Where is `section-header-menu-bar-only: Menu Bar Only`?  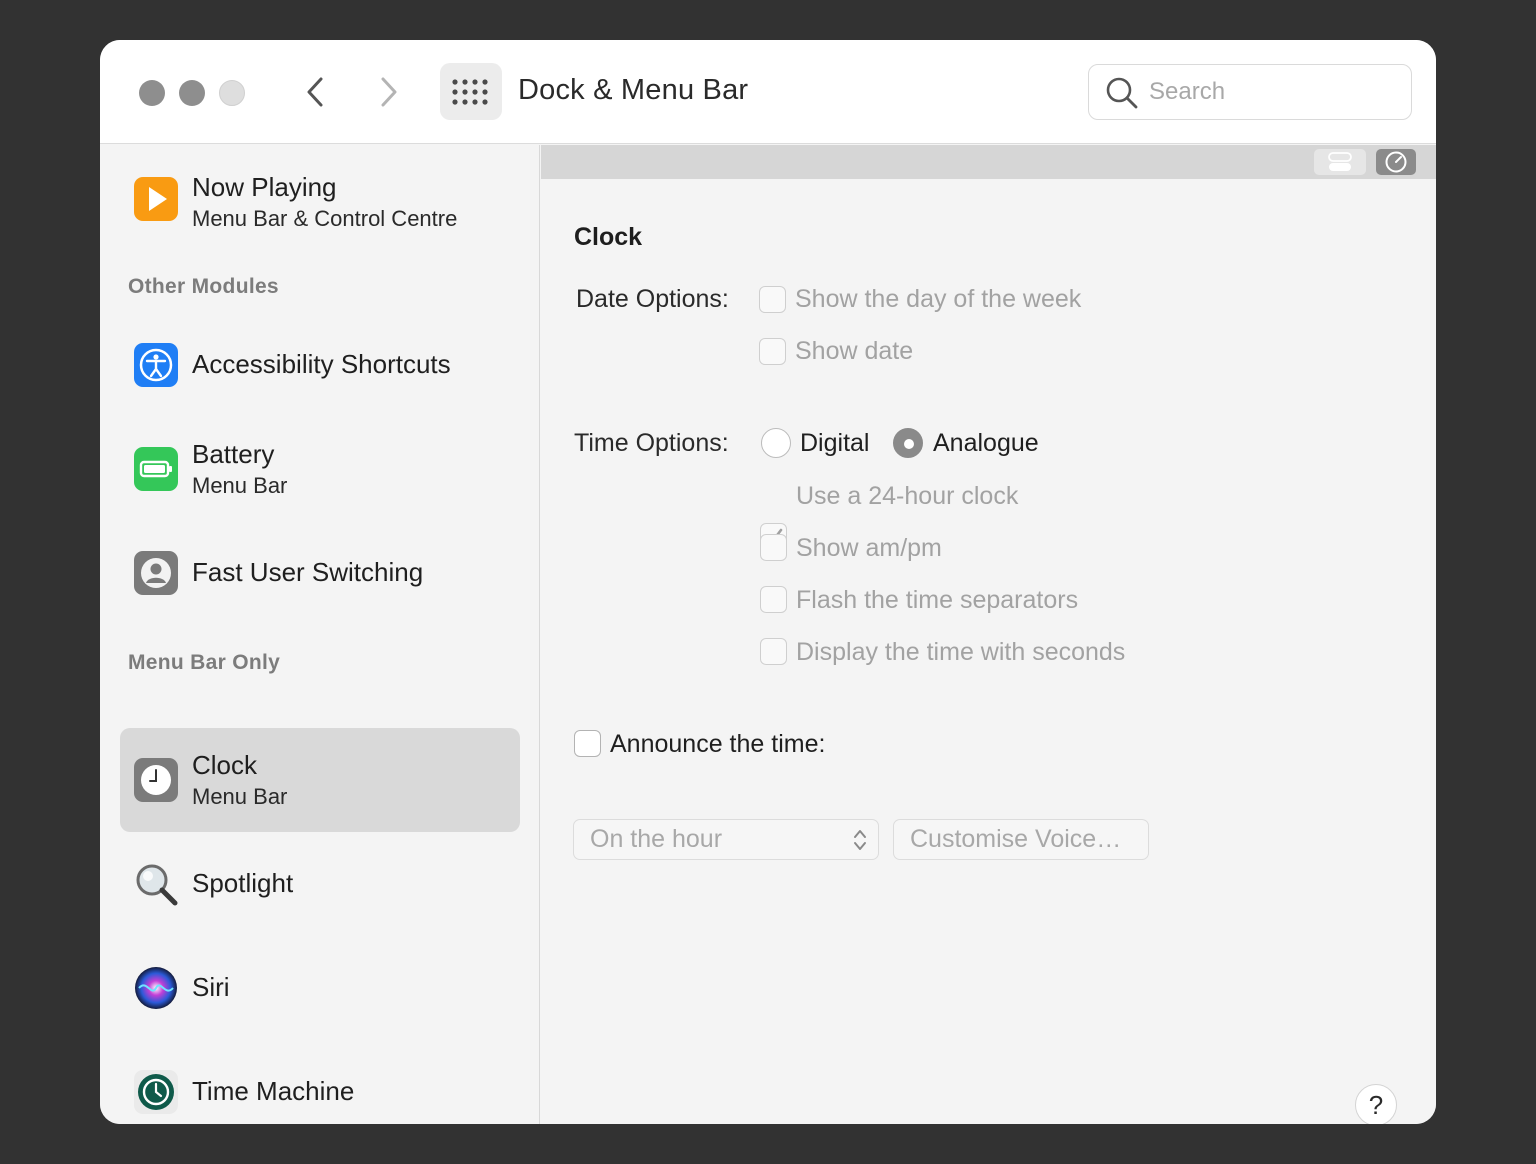 section-header-menu-bar-only: Menu Bar Only is located at coordinates (204, 662).